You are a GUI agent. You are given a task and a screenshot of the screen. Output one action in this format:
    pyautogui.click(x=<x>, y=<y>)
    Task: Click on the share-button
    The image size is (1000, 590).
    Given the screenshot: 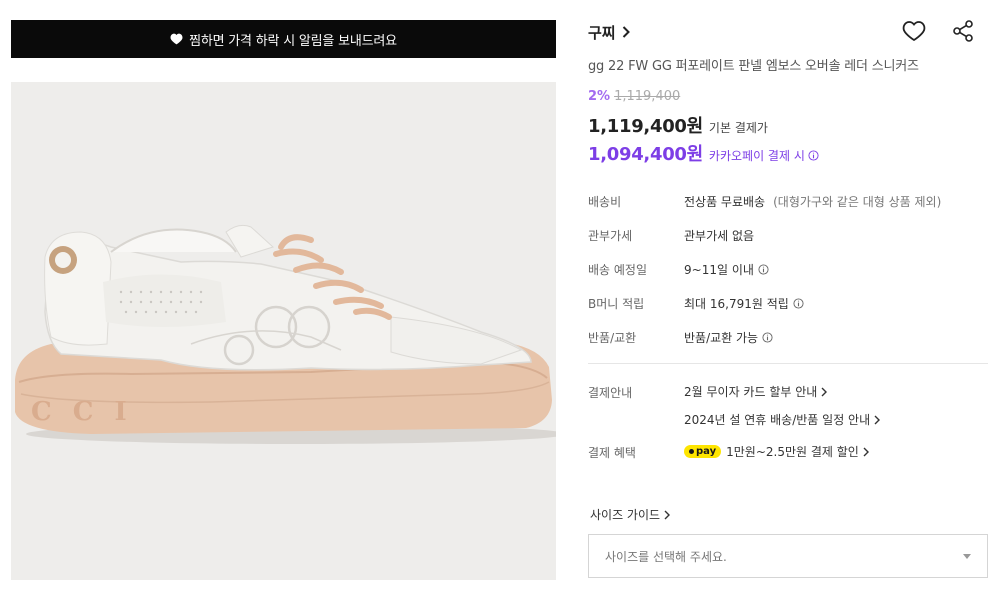 What is the action you would take?
    pyautogui.click(x=963, y=31)
    